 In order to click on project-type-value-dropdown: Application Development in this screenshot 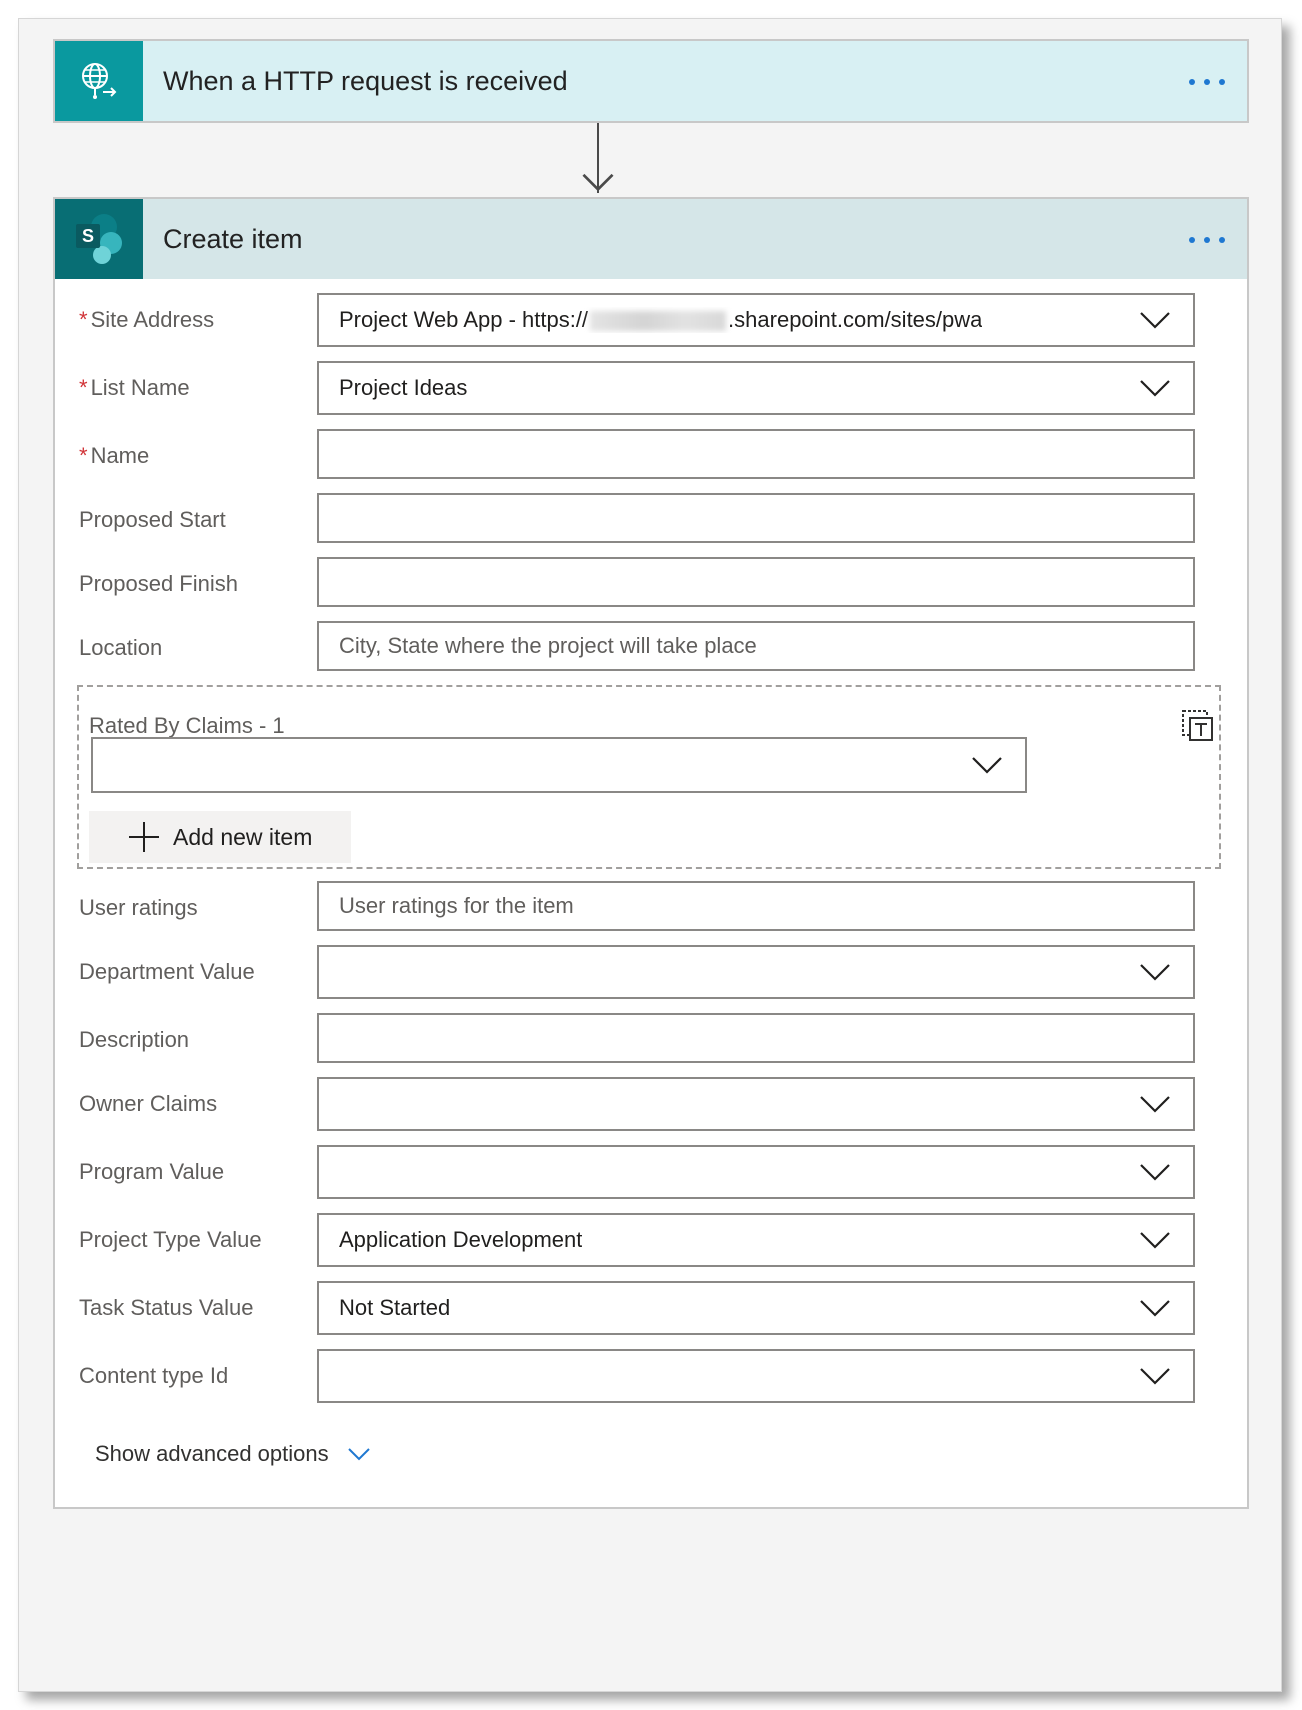, I will do `click(756, 1240)`.